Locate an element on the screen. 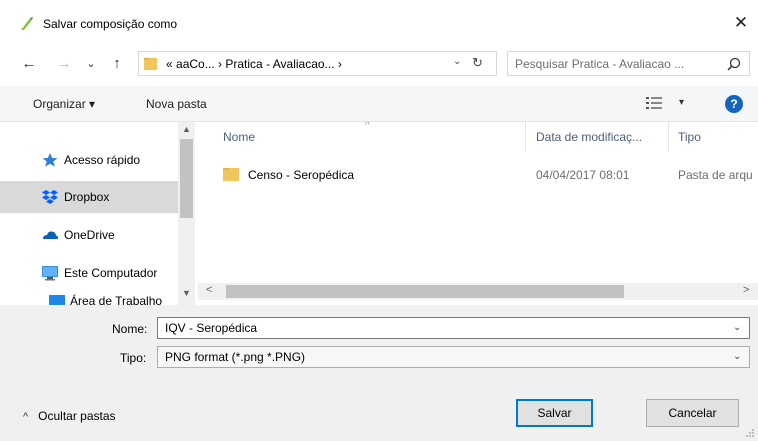 This screenshot has width=758, height=441. file-list-horizontal-scrollbar: < > is located at coordinates (478, 291).